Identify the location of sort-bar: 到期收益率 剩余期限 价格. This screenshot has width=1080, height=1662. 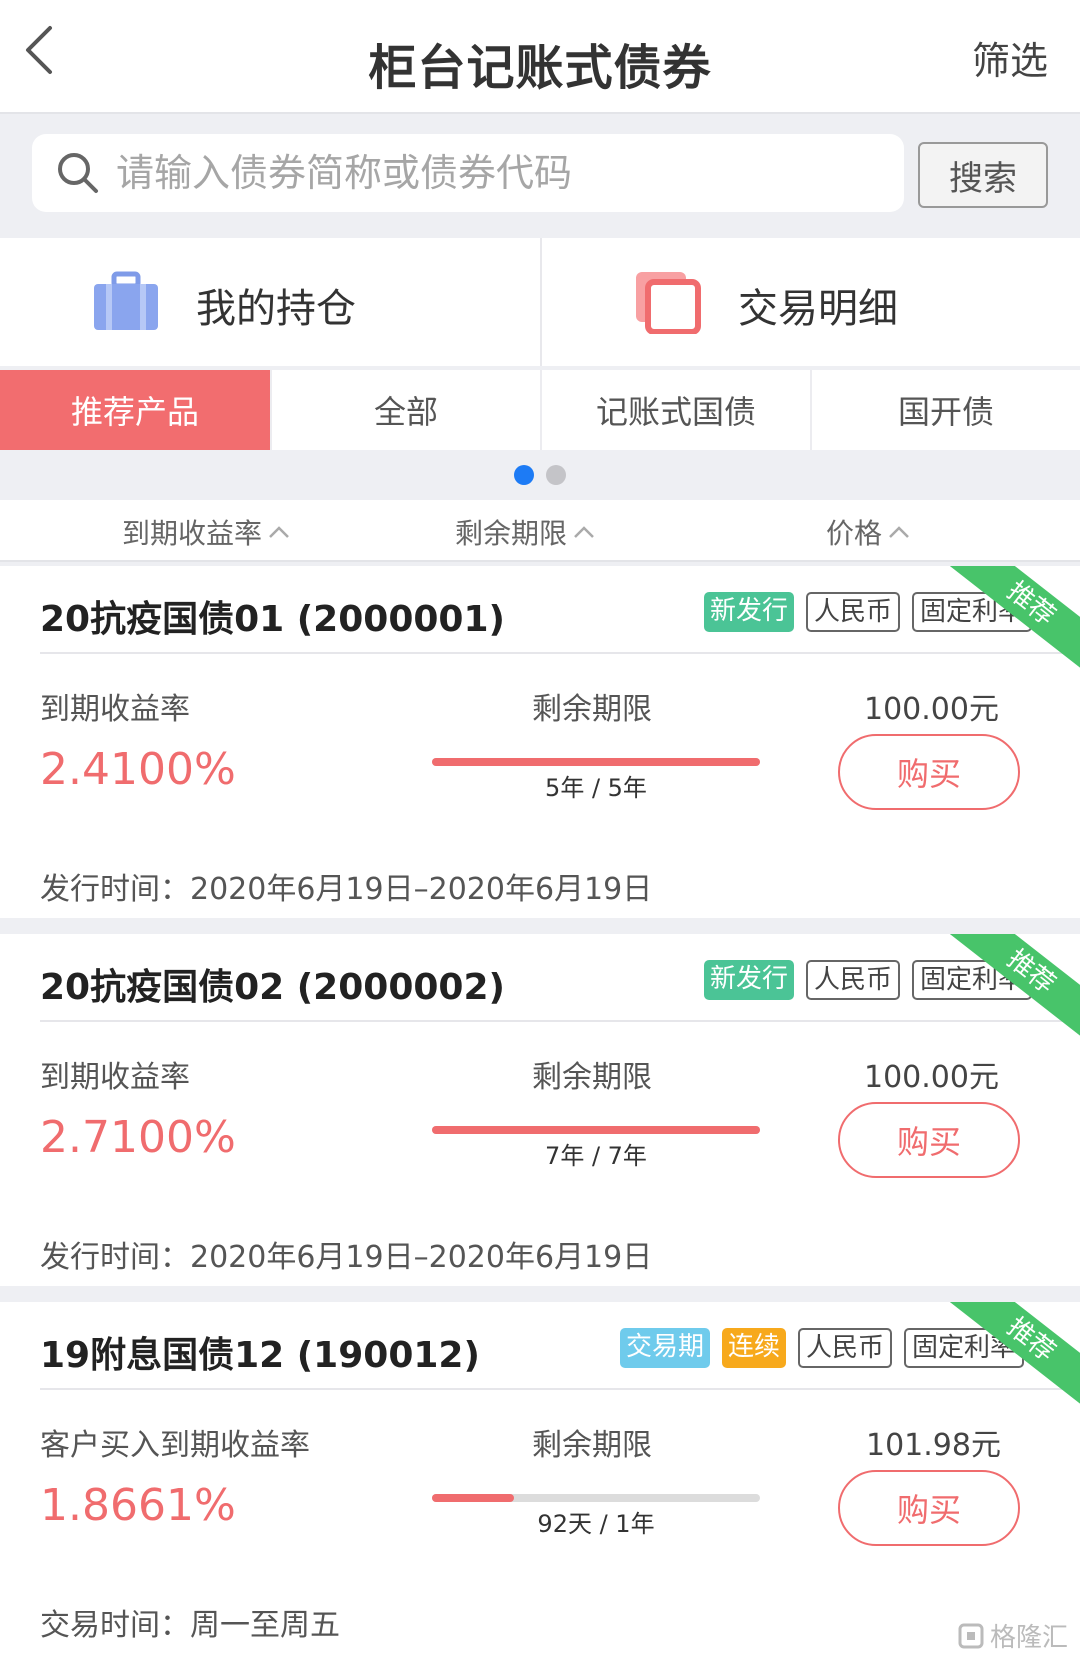
(540, 531).